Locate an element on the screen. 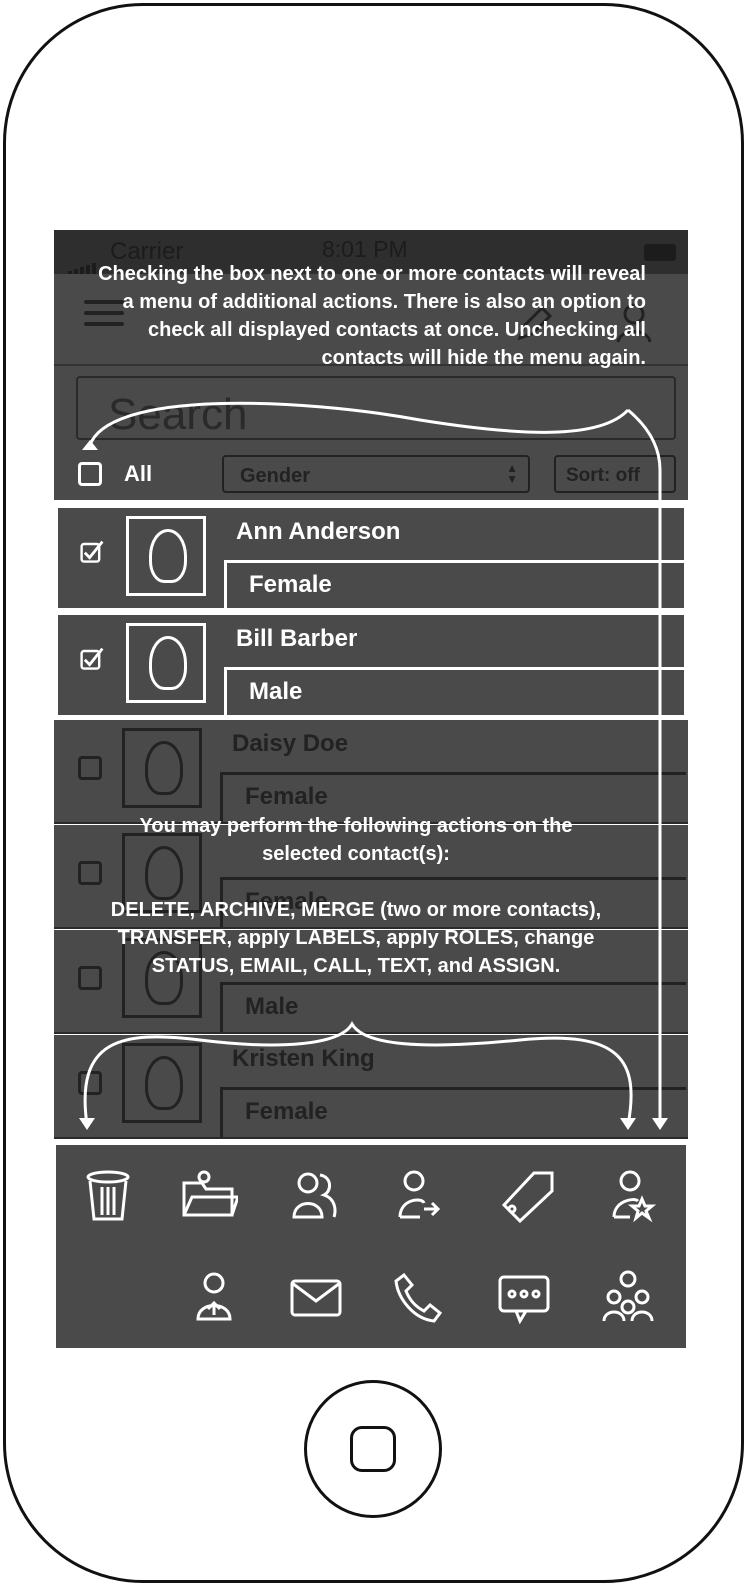 This screenshot has height=1590, width=753. transfer-icon is located at coordinates (419, 1194).